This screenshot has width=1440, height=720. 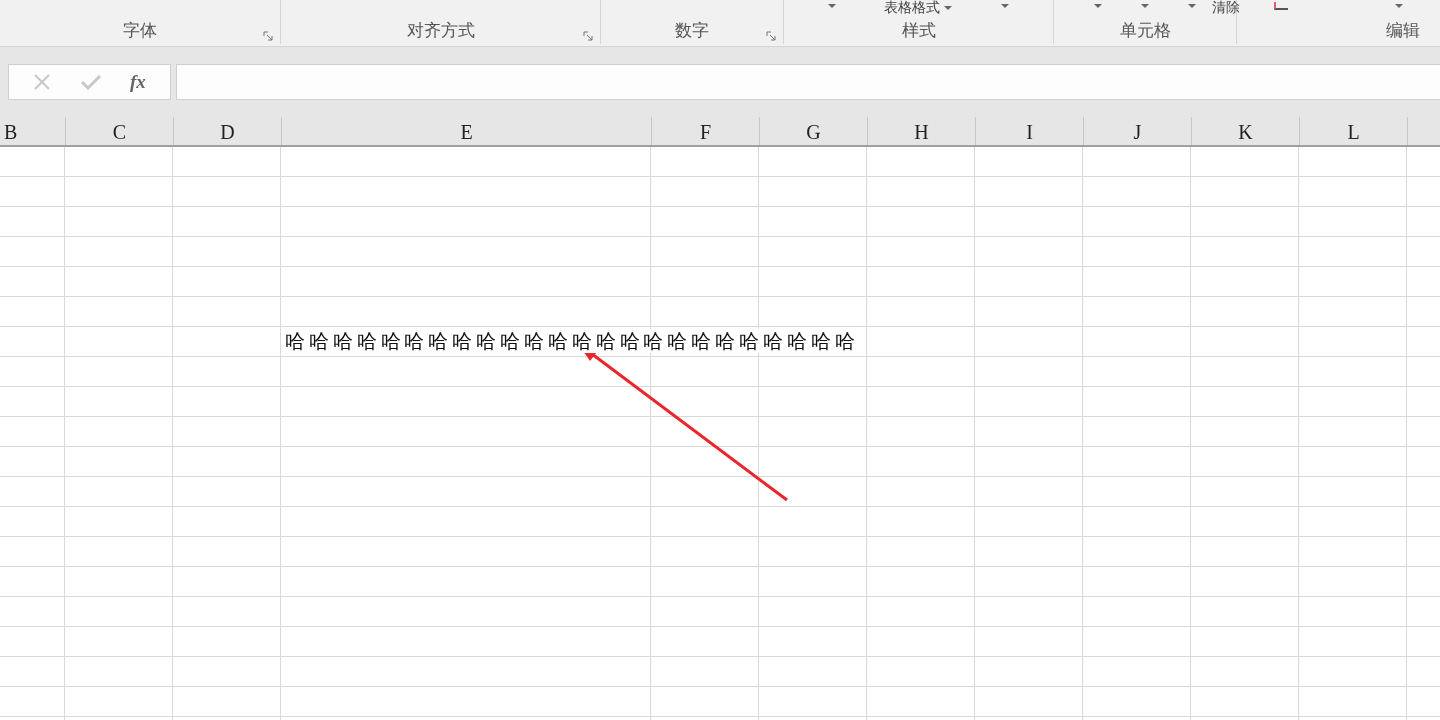 I want to click on column-header: L, so click(x=1353, y=131).